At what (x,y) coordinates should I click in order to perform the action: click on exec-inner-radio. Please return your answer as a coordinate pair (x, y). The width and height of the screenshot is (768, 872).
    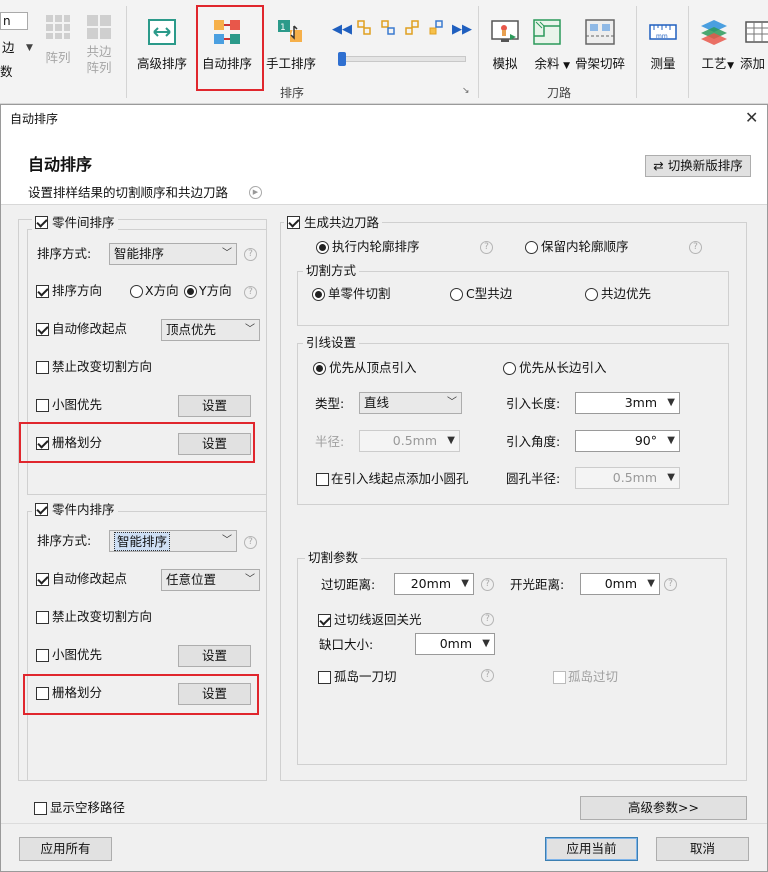
    Looking at the image, I should click on (322, 247).